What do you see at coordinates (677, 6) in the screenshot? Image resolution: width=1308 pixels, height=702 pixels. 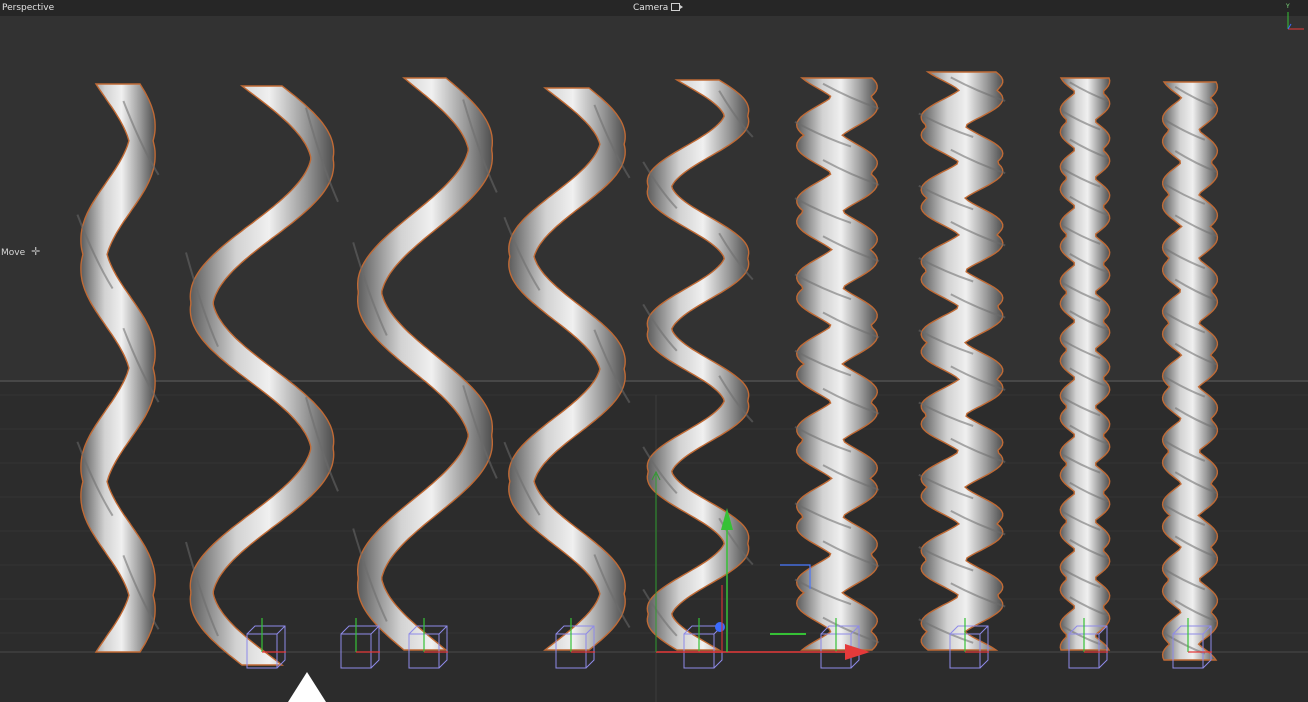 I see `camera-icon` at bounding box center [677, 6].